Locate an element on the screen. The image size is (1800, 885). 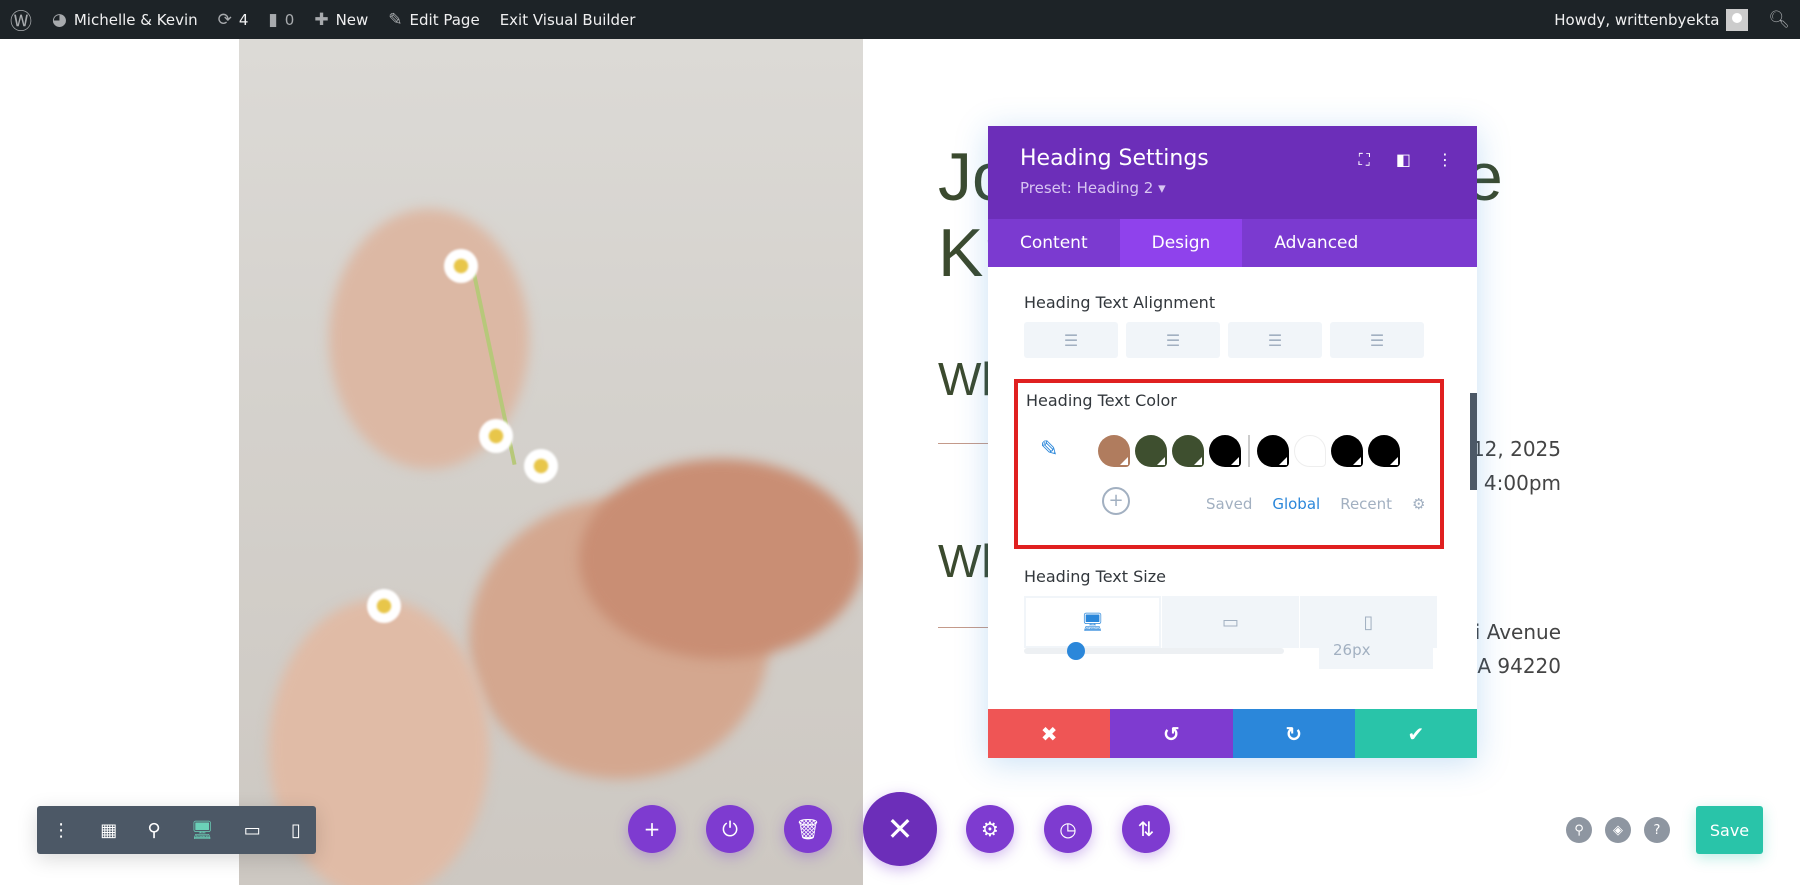
address-line1: vi Avenue is located at coordinates (1511, 632).